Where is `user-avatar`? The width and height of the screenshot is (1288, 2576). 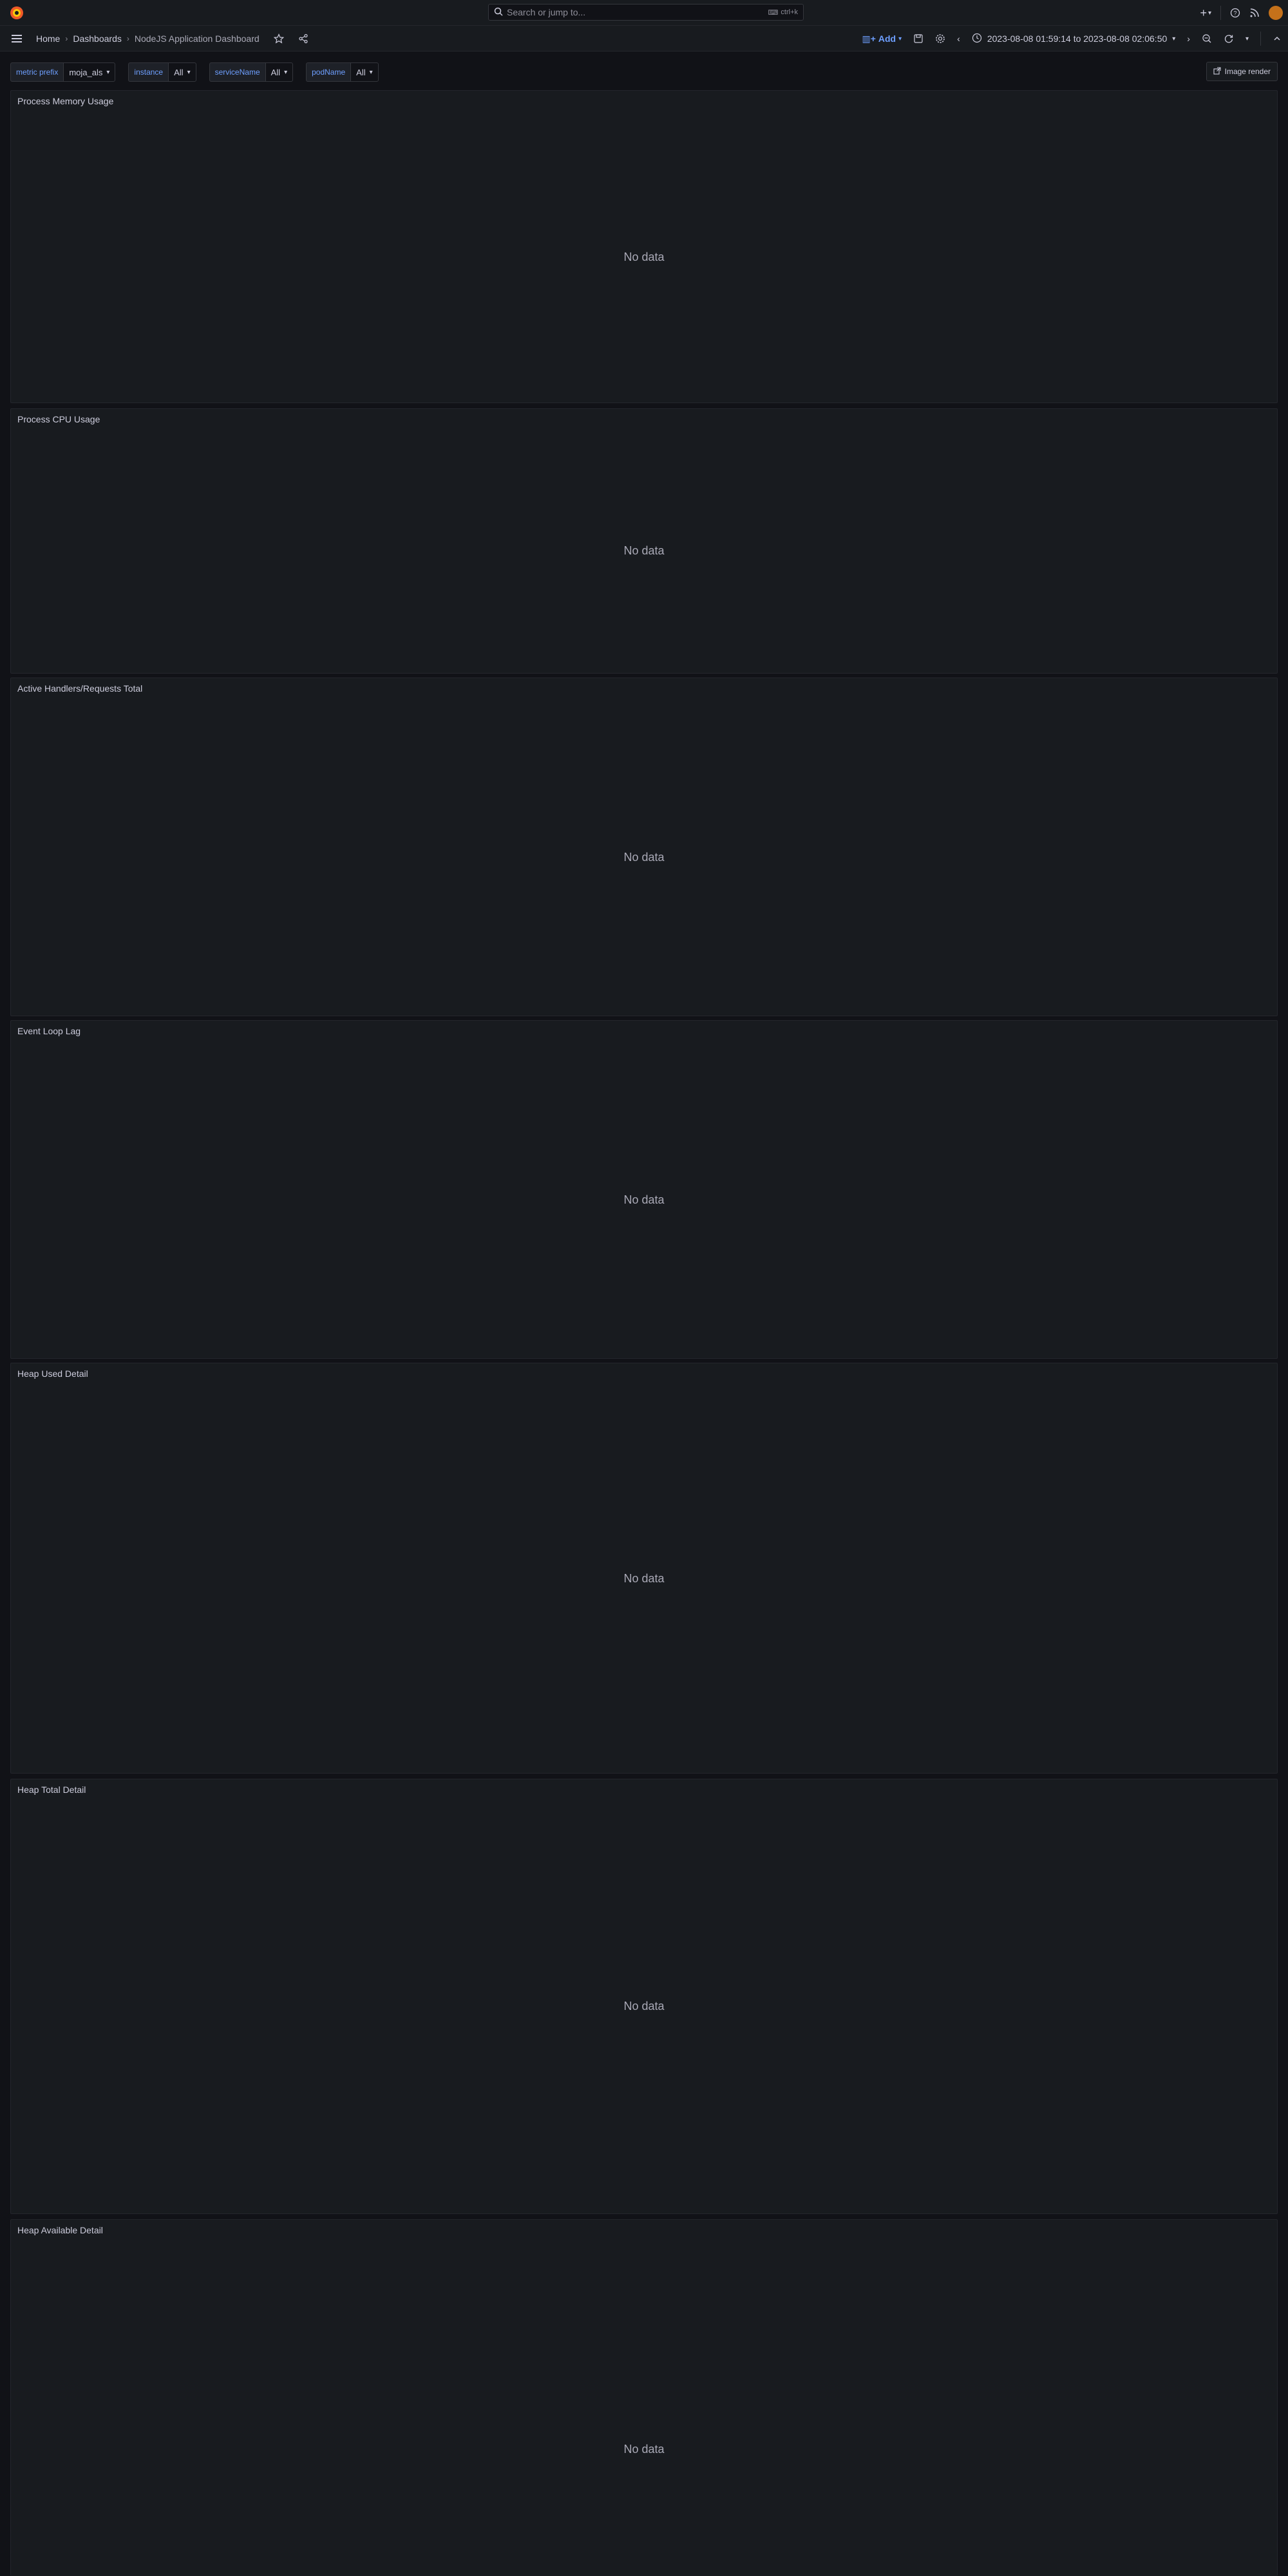
user-avatar is located at coordinates (1276, 13).